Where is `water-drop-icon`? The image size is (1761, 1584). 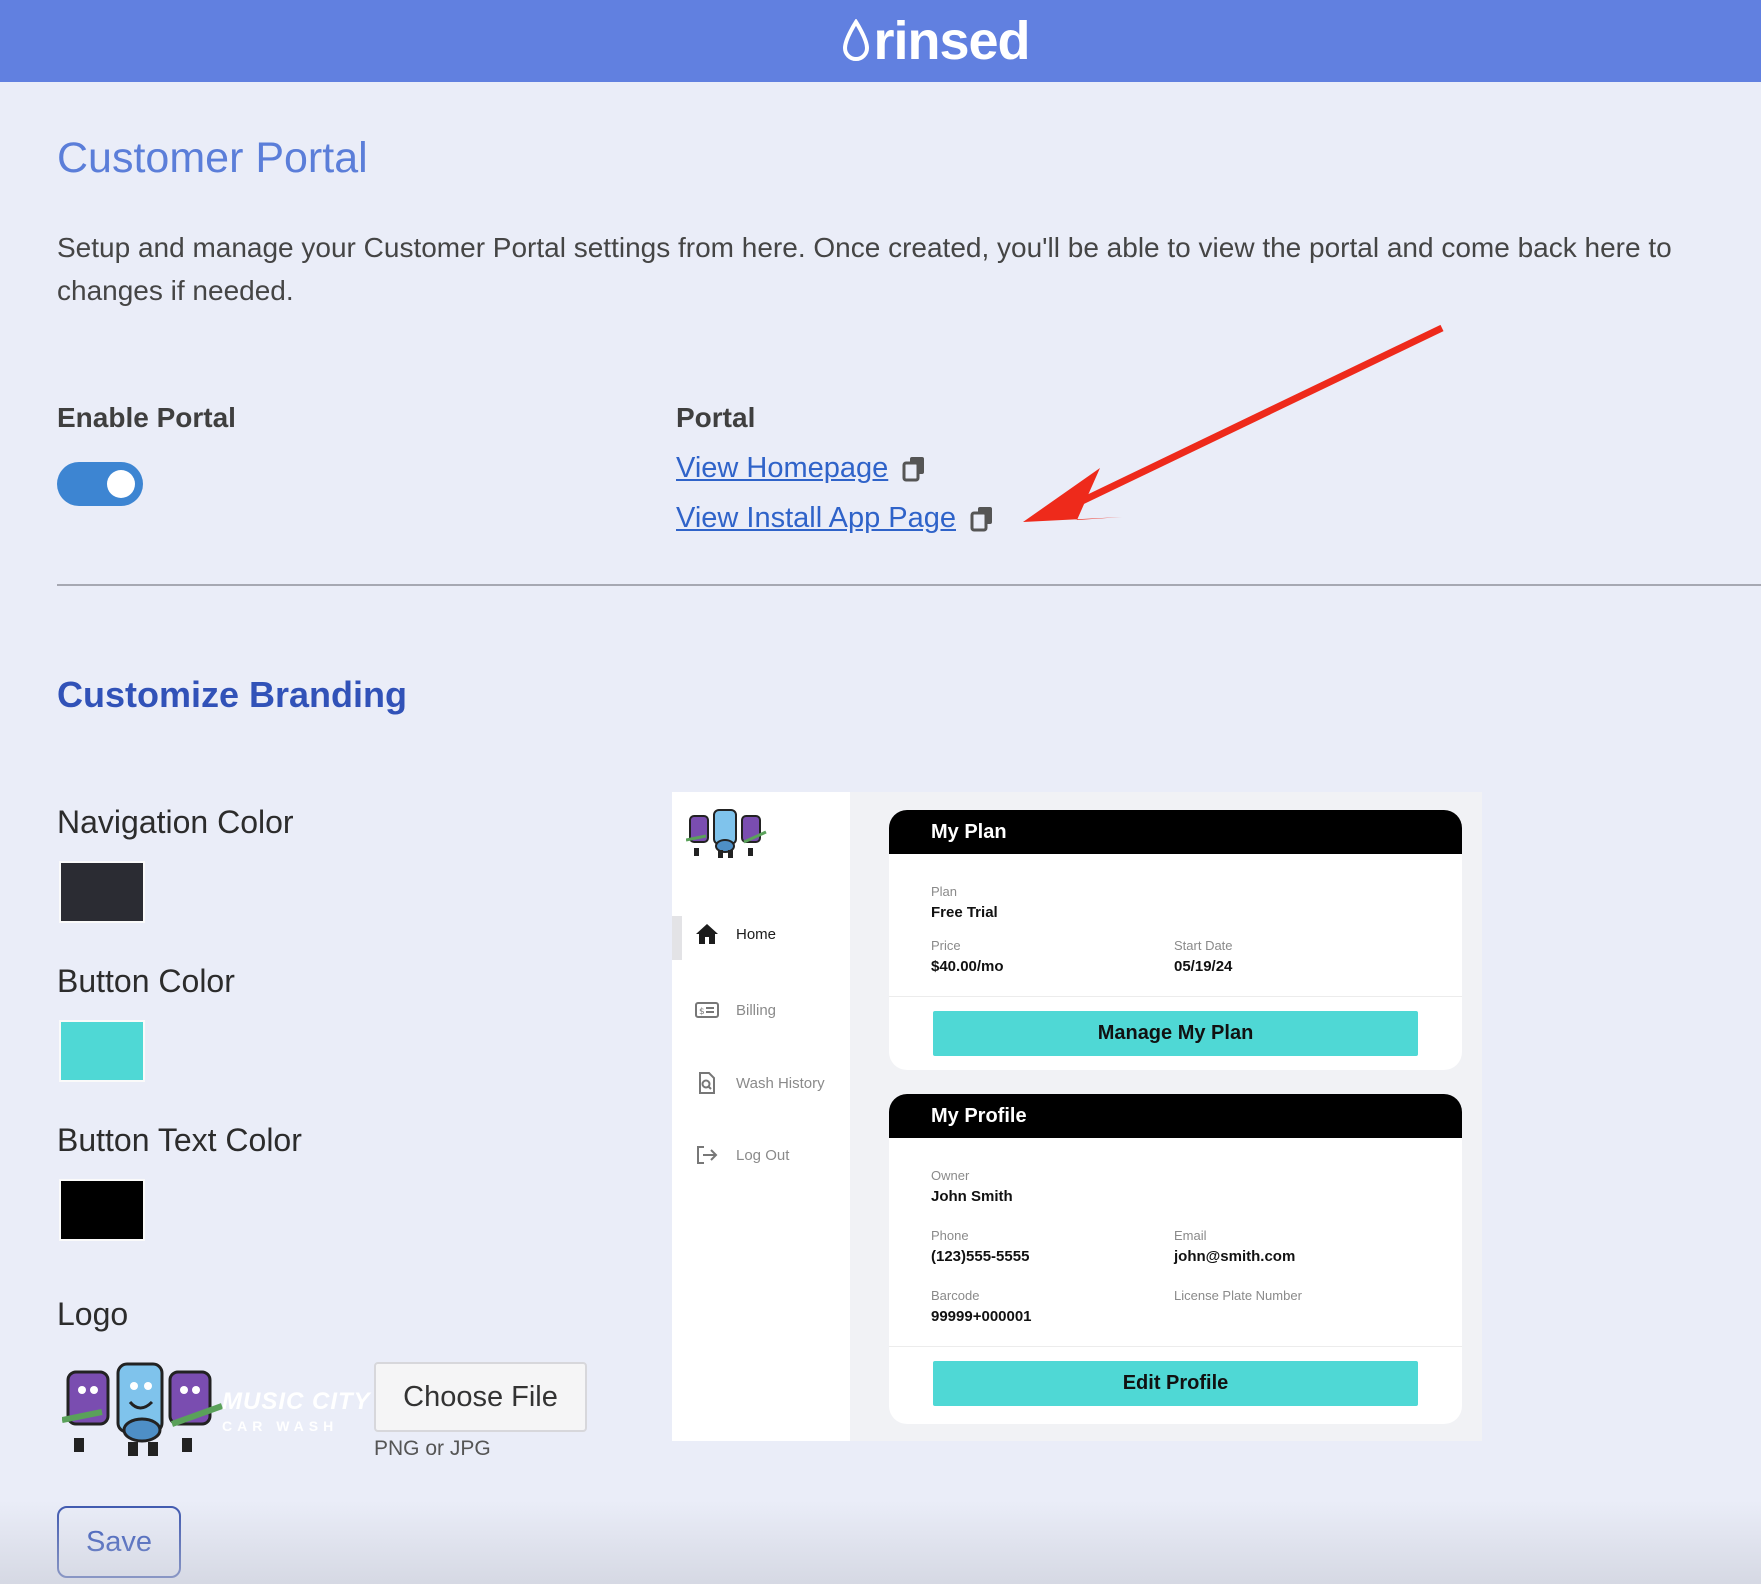
water-drop-icon is located at coordinates (856, 40).